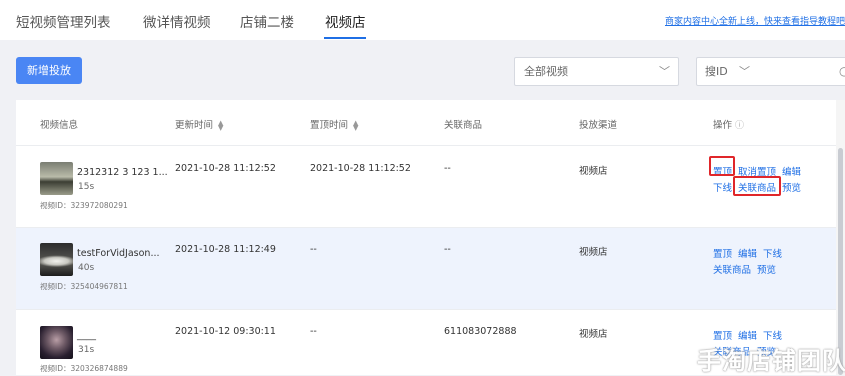 The width and height of the screenshot is (845, 376). What do you see at coordinates (86, 187) in the screenshot?
I see `video-duration: 15s` at bounding box center [86, 187].